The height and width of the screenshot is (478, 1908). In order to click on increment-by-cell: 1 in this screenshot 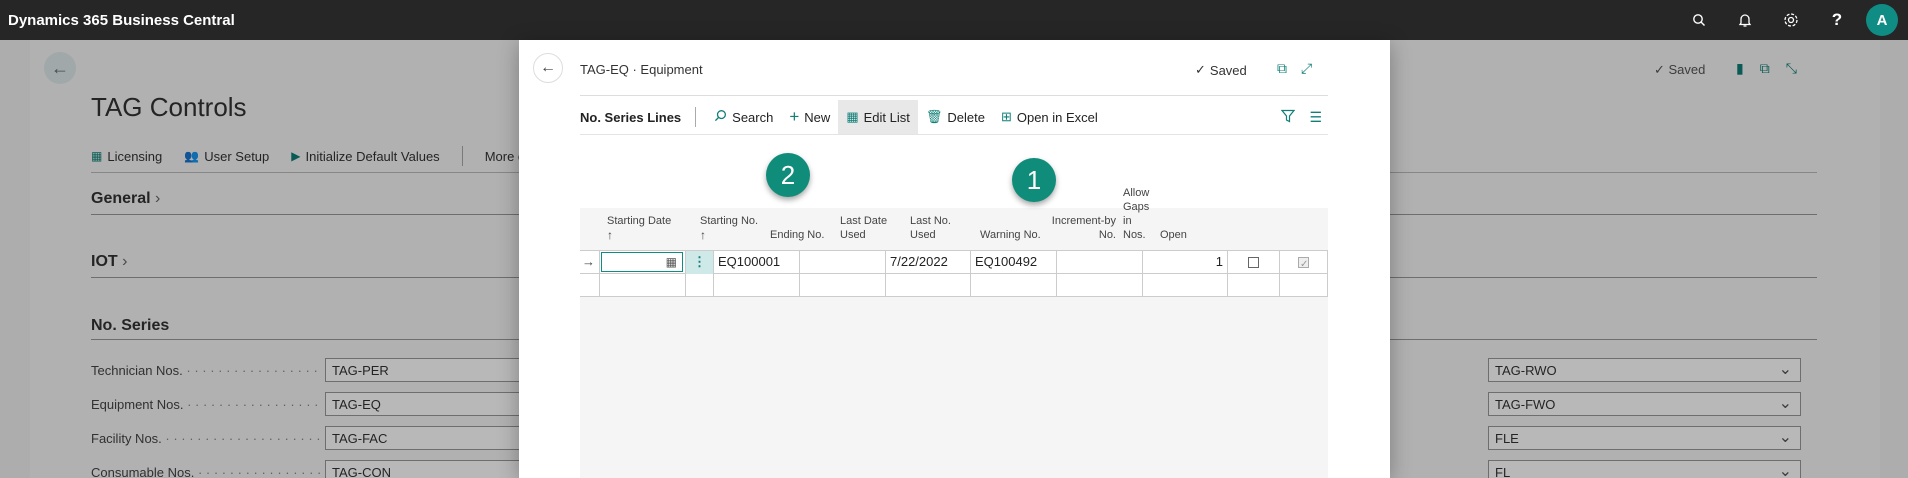, I will do `click(1185, 262)`.